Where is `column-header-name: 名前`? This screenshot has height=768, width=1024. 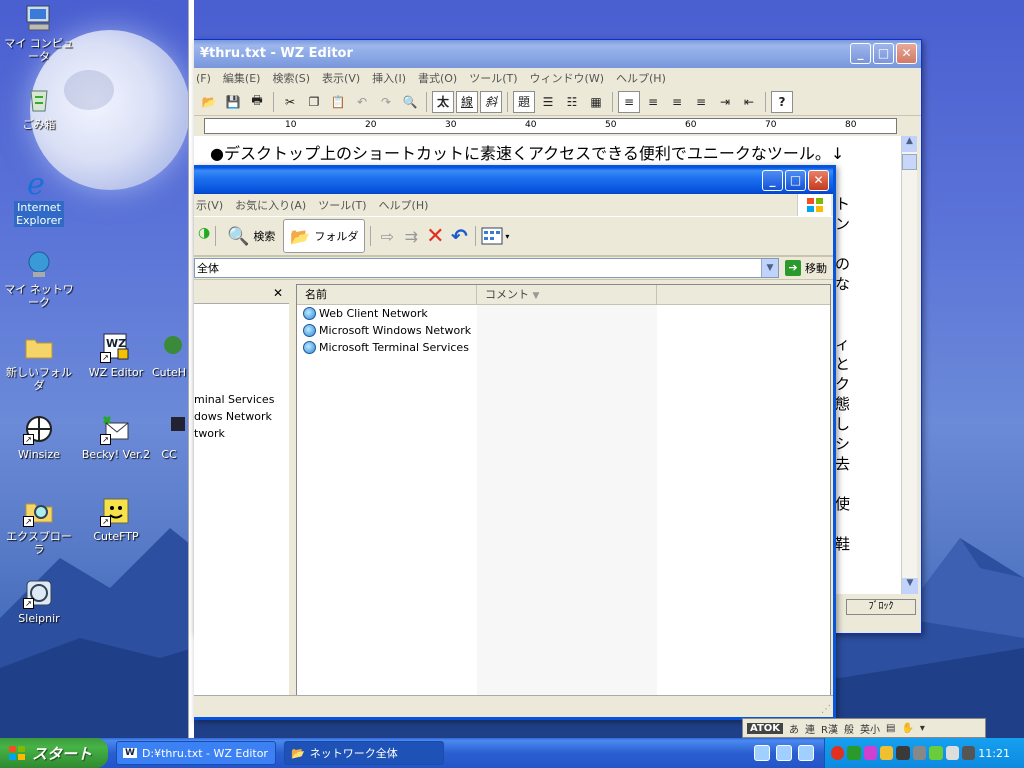
column-header-name: 名前 is located at coordinates (387, 294).